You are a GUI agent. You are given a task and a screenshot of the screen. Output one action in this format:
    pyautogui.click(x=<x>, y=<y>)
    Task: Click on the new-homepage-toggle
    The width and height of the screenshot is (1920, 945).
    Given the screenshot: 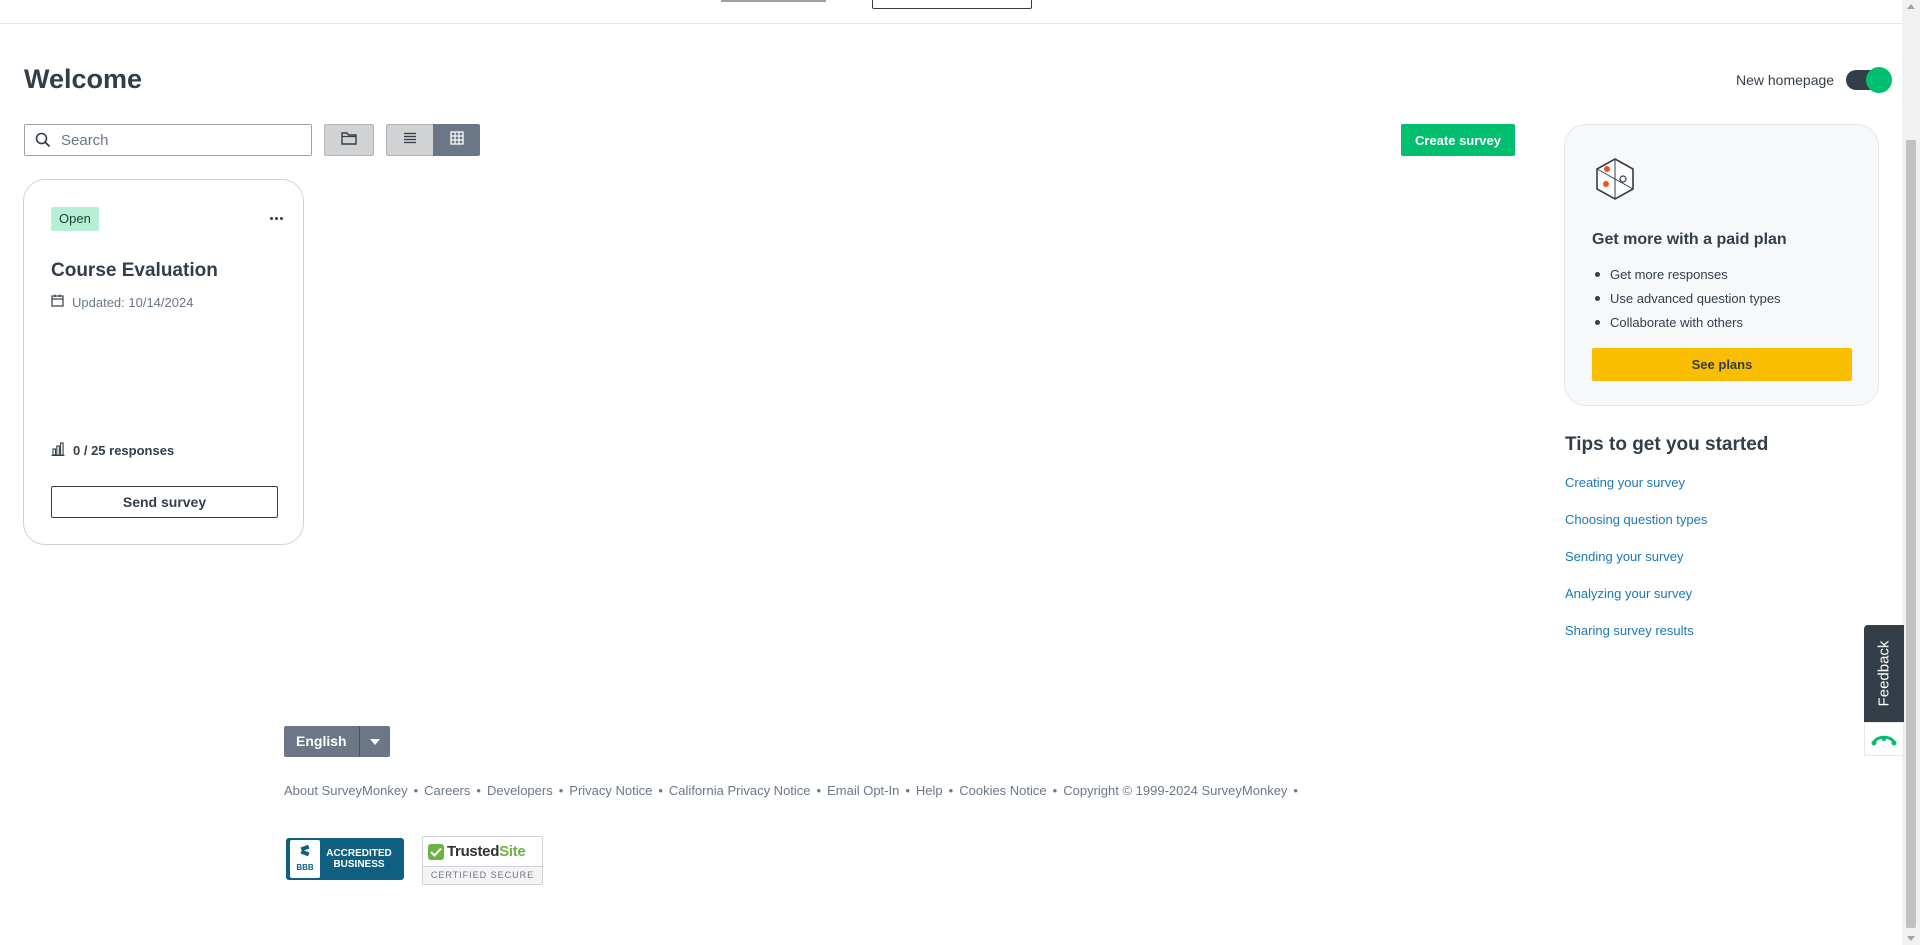 What is the action you would take?
    pyautogui.click(x=1869, y=80)
    